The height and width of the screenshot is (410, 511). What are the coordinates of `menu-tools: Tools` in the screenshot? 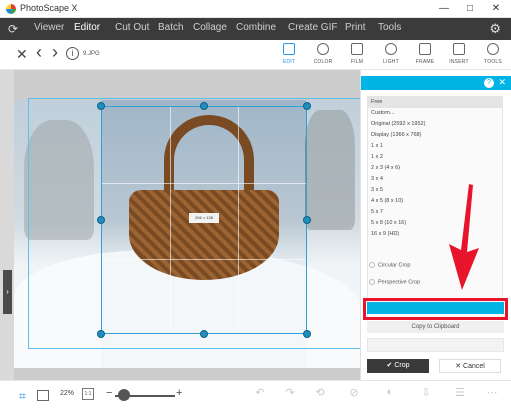 It's located at (389, 27).